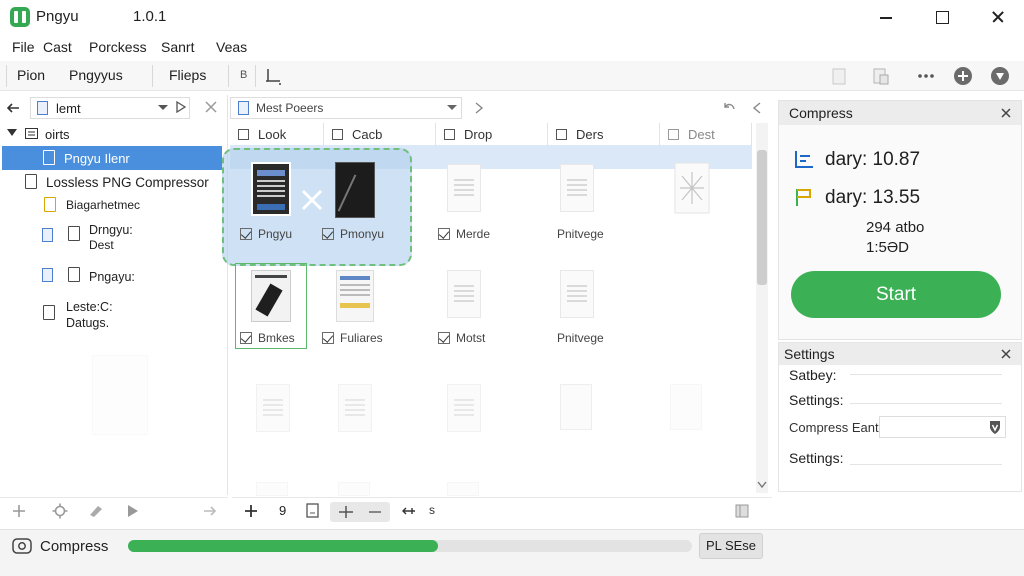  What do you see at coordinates (181, 107) in the screenshot?
I see `play-icon` at bounding box center [181, 107].